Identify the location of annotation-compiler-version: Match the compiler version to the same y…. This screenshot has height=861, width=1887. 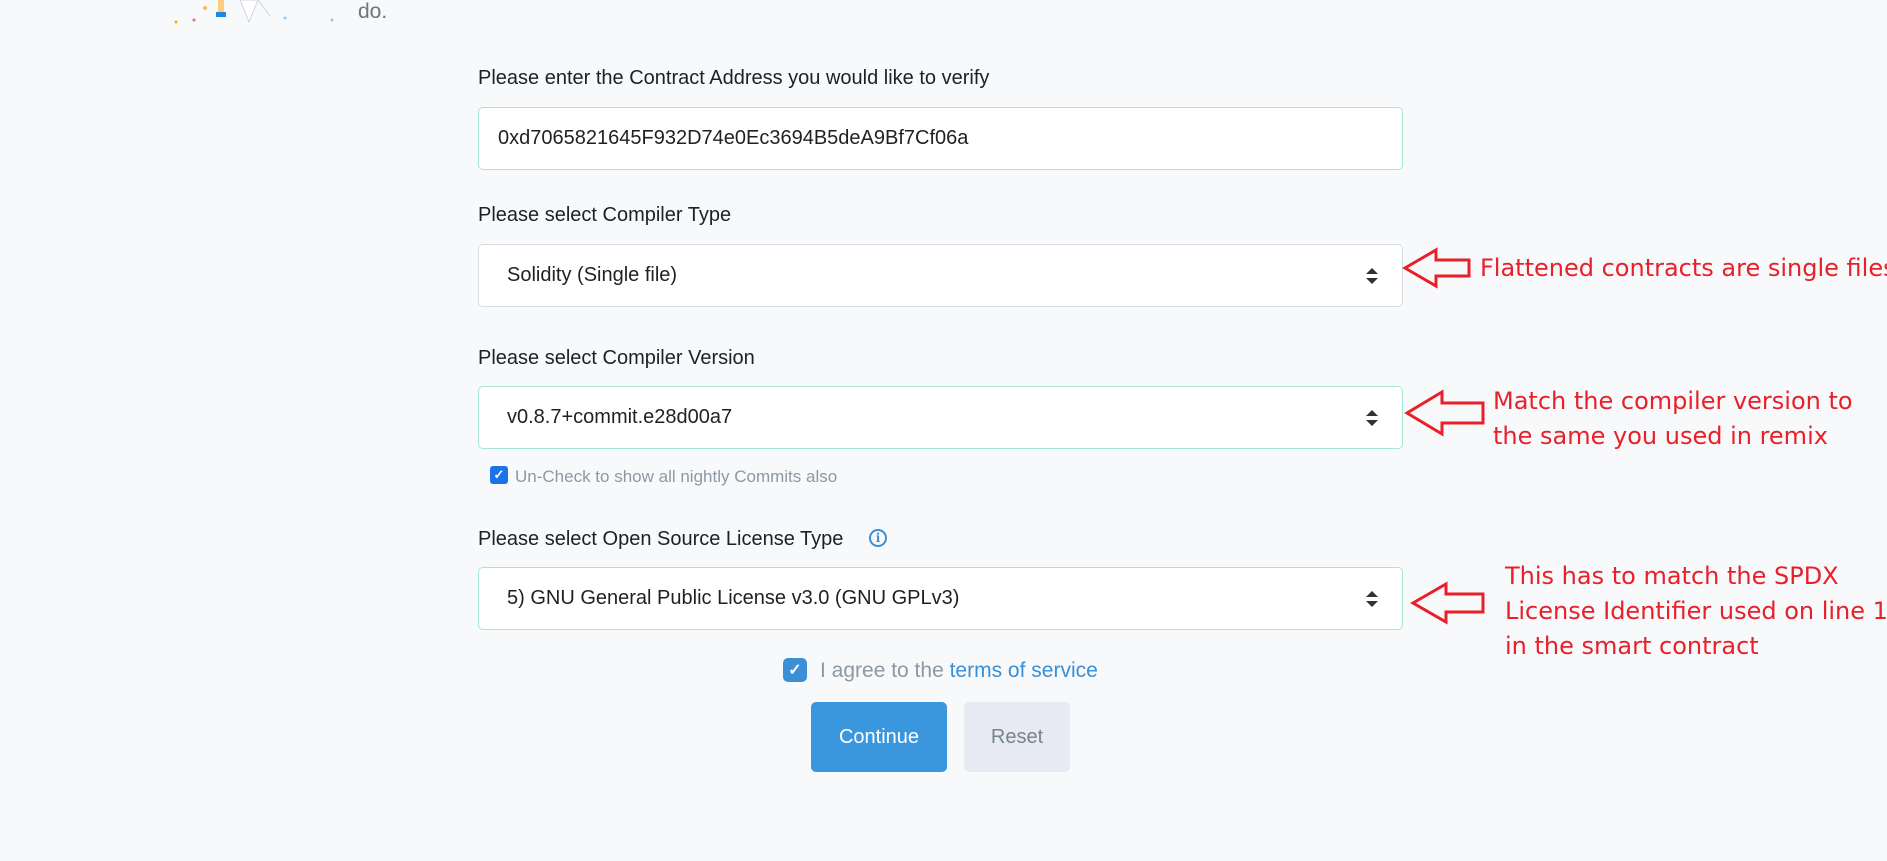
(1673, 419).